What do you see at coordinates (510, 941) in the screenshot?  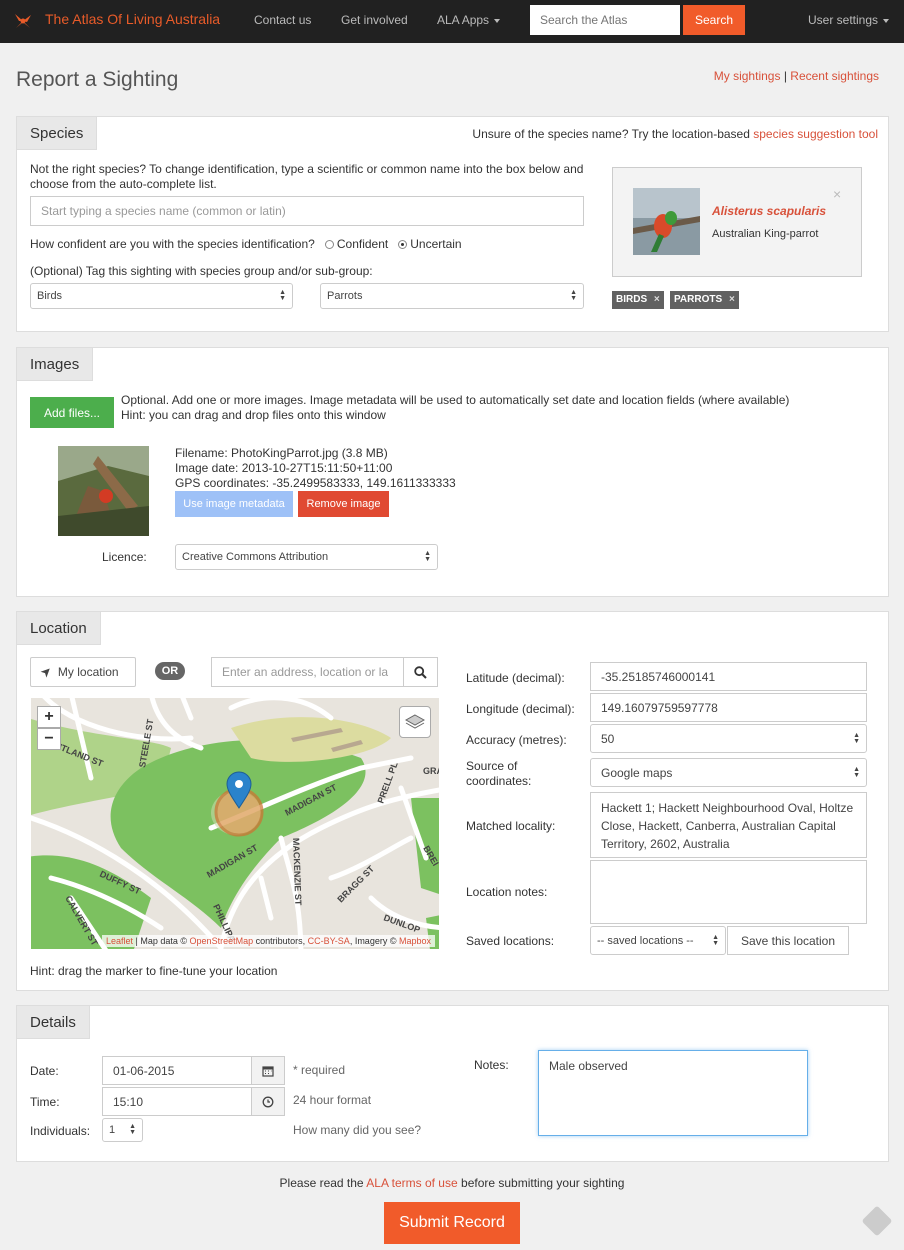 I see `saved-locations-label: Saved locations:` at bounding box center [510, 941].